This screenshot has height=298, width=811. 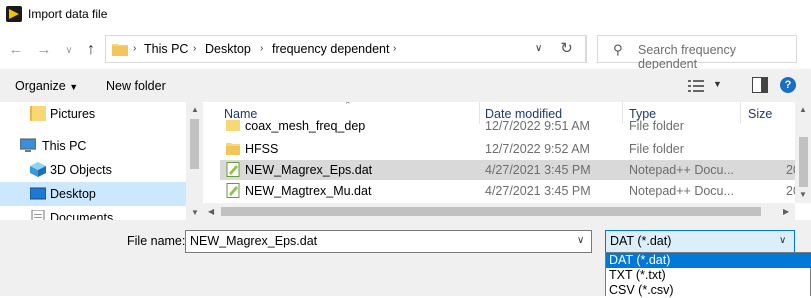 I want to click on documents-icon, so click(x=38, y=215).